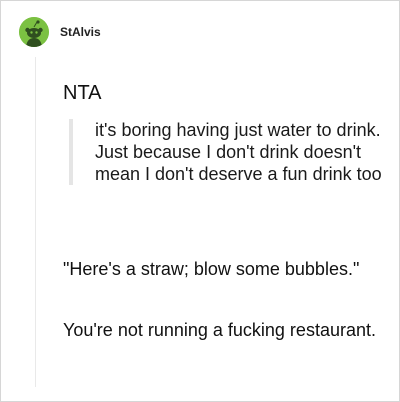 The height and width of the screenshot is (402, 400). Describe the element at coordinates (35, 222) in the screenshot. I see `thread-line` at that location.